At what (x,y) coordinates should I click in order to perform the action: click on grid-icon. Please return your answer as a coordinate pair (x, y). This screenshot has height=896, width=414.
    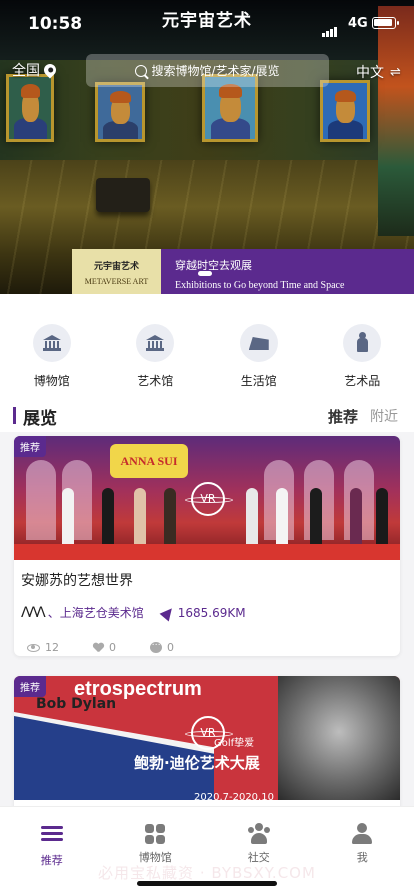
    Looking at the image, I should click on (155, 834).